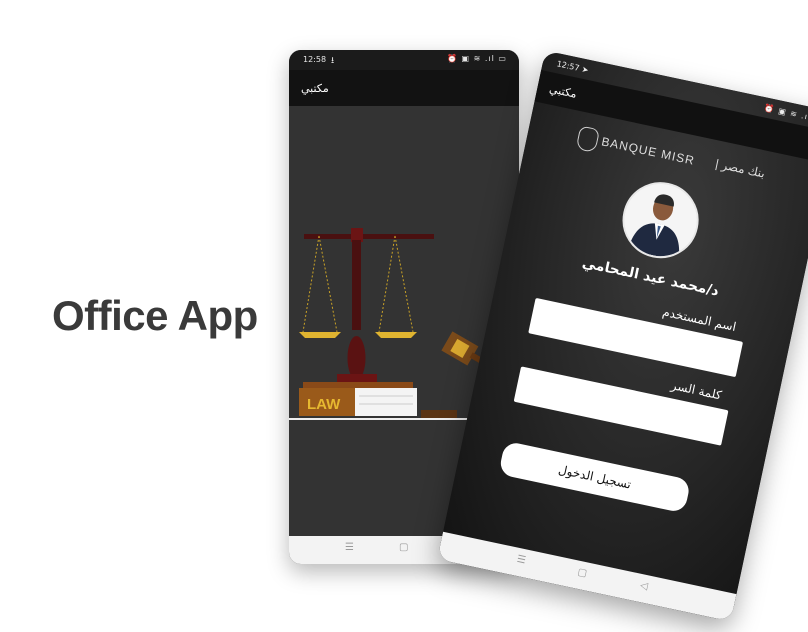 This screenshot has height=632, width=808. What do you see at coordinates (315, 59) in the screenshot?
I see `status-time: 12:58` at bounding box center [315, 59].